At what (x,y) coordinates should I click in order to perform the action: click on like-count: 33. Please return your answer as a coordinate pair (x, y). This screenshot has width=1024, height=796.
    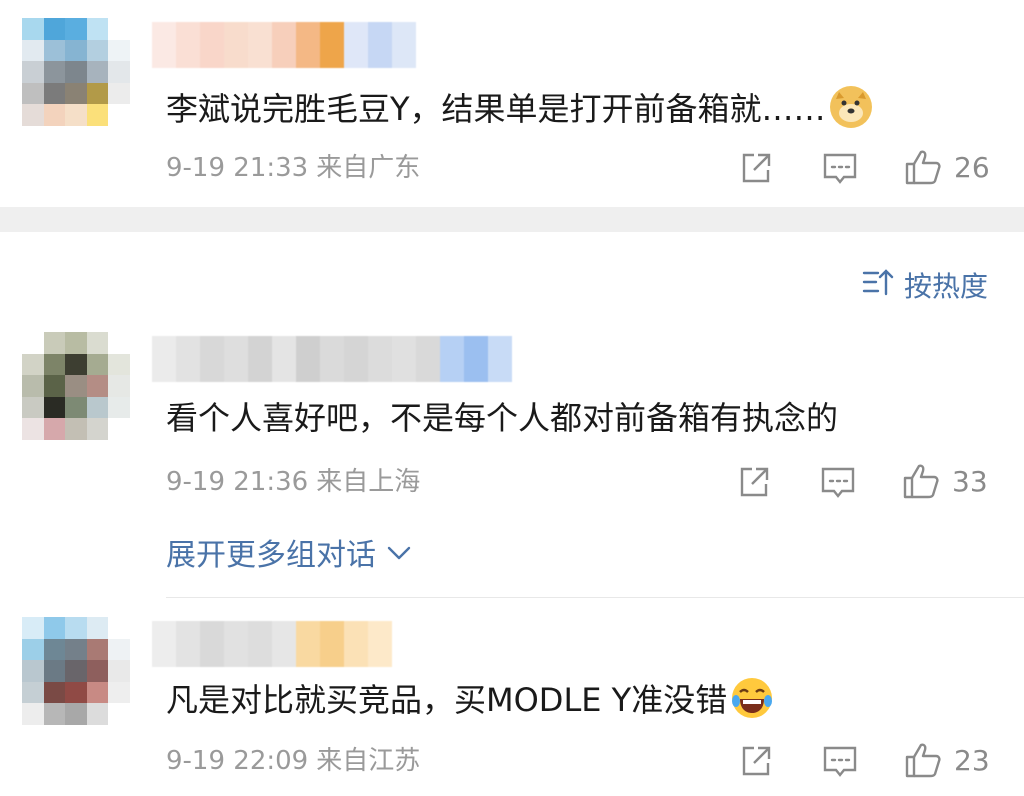
    Looking at the image, I should click on (970, 481).